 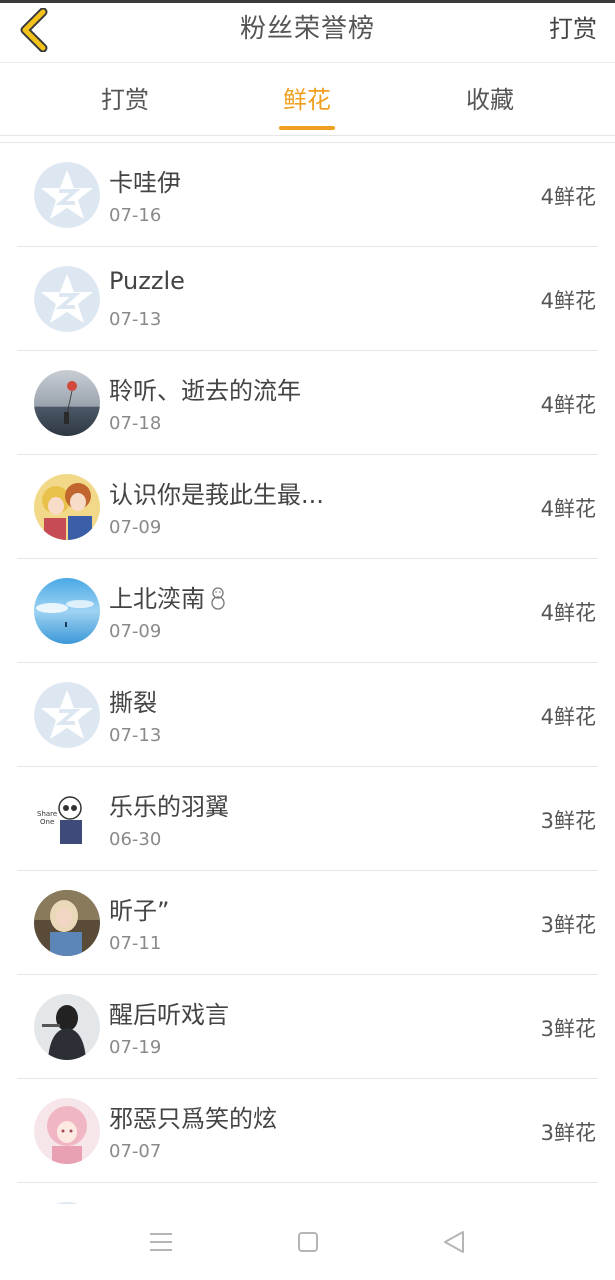 I want to click on list-item: 认识你是莪此生最... 07-09 4鲜花, so click(x=307, y=507).